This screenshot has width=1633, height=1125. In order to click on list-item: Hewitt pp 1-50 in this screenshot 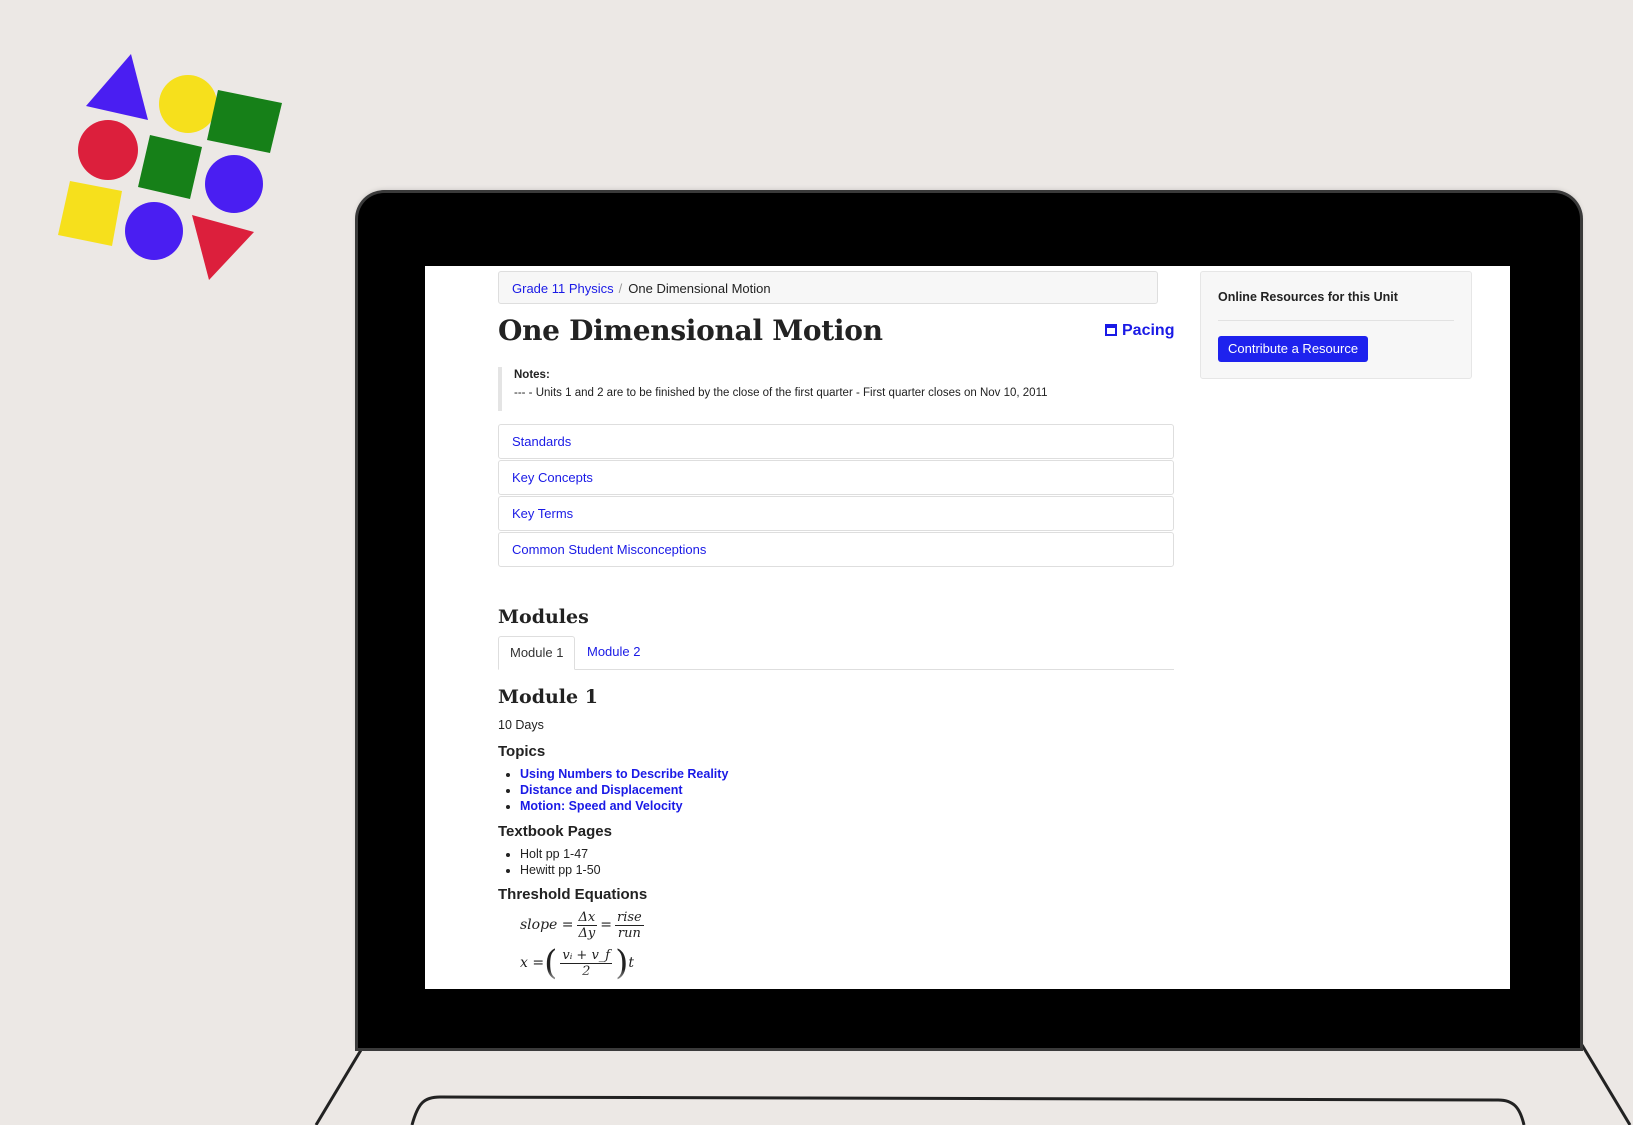, I will do `click(560, 870)`.